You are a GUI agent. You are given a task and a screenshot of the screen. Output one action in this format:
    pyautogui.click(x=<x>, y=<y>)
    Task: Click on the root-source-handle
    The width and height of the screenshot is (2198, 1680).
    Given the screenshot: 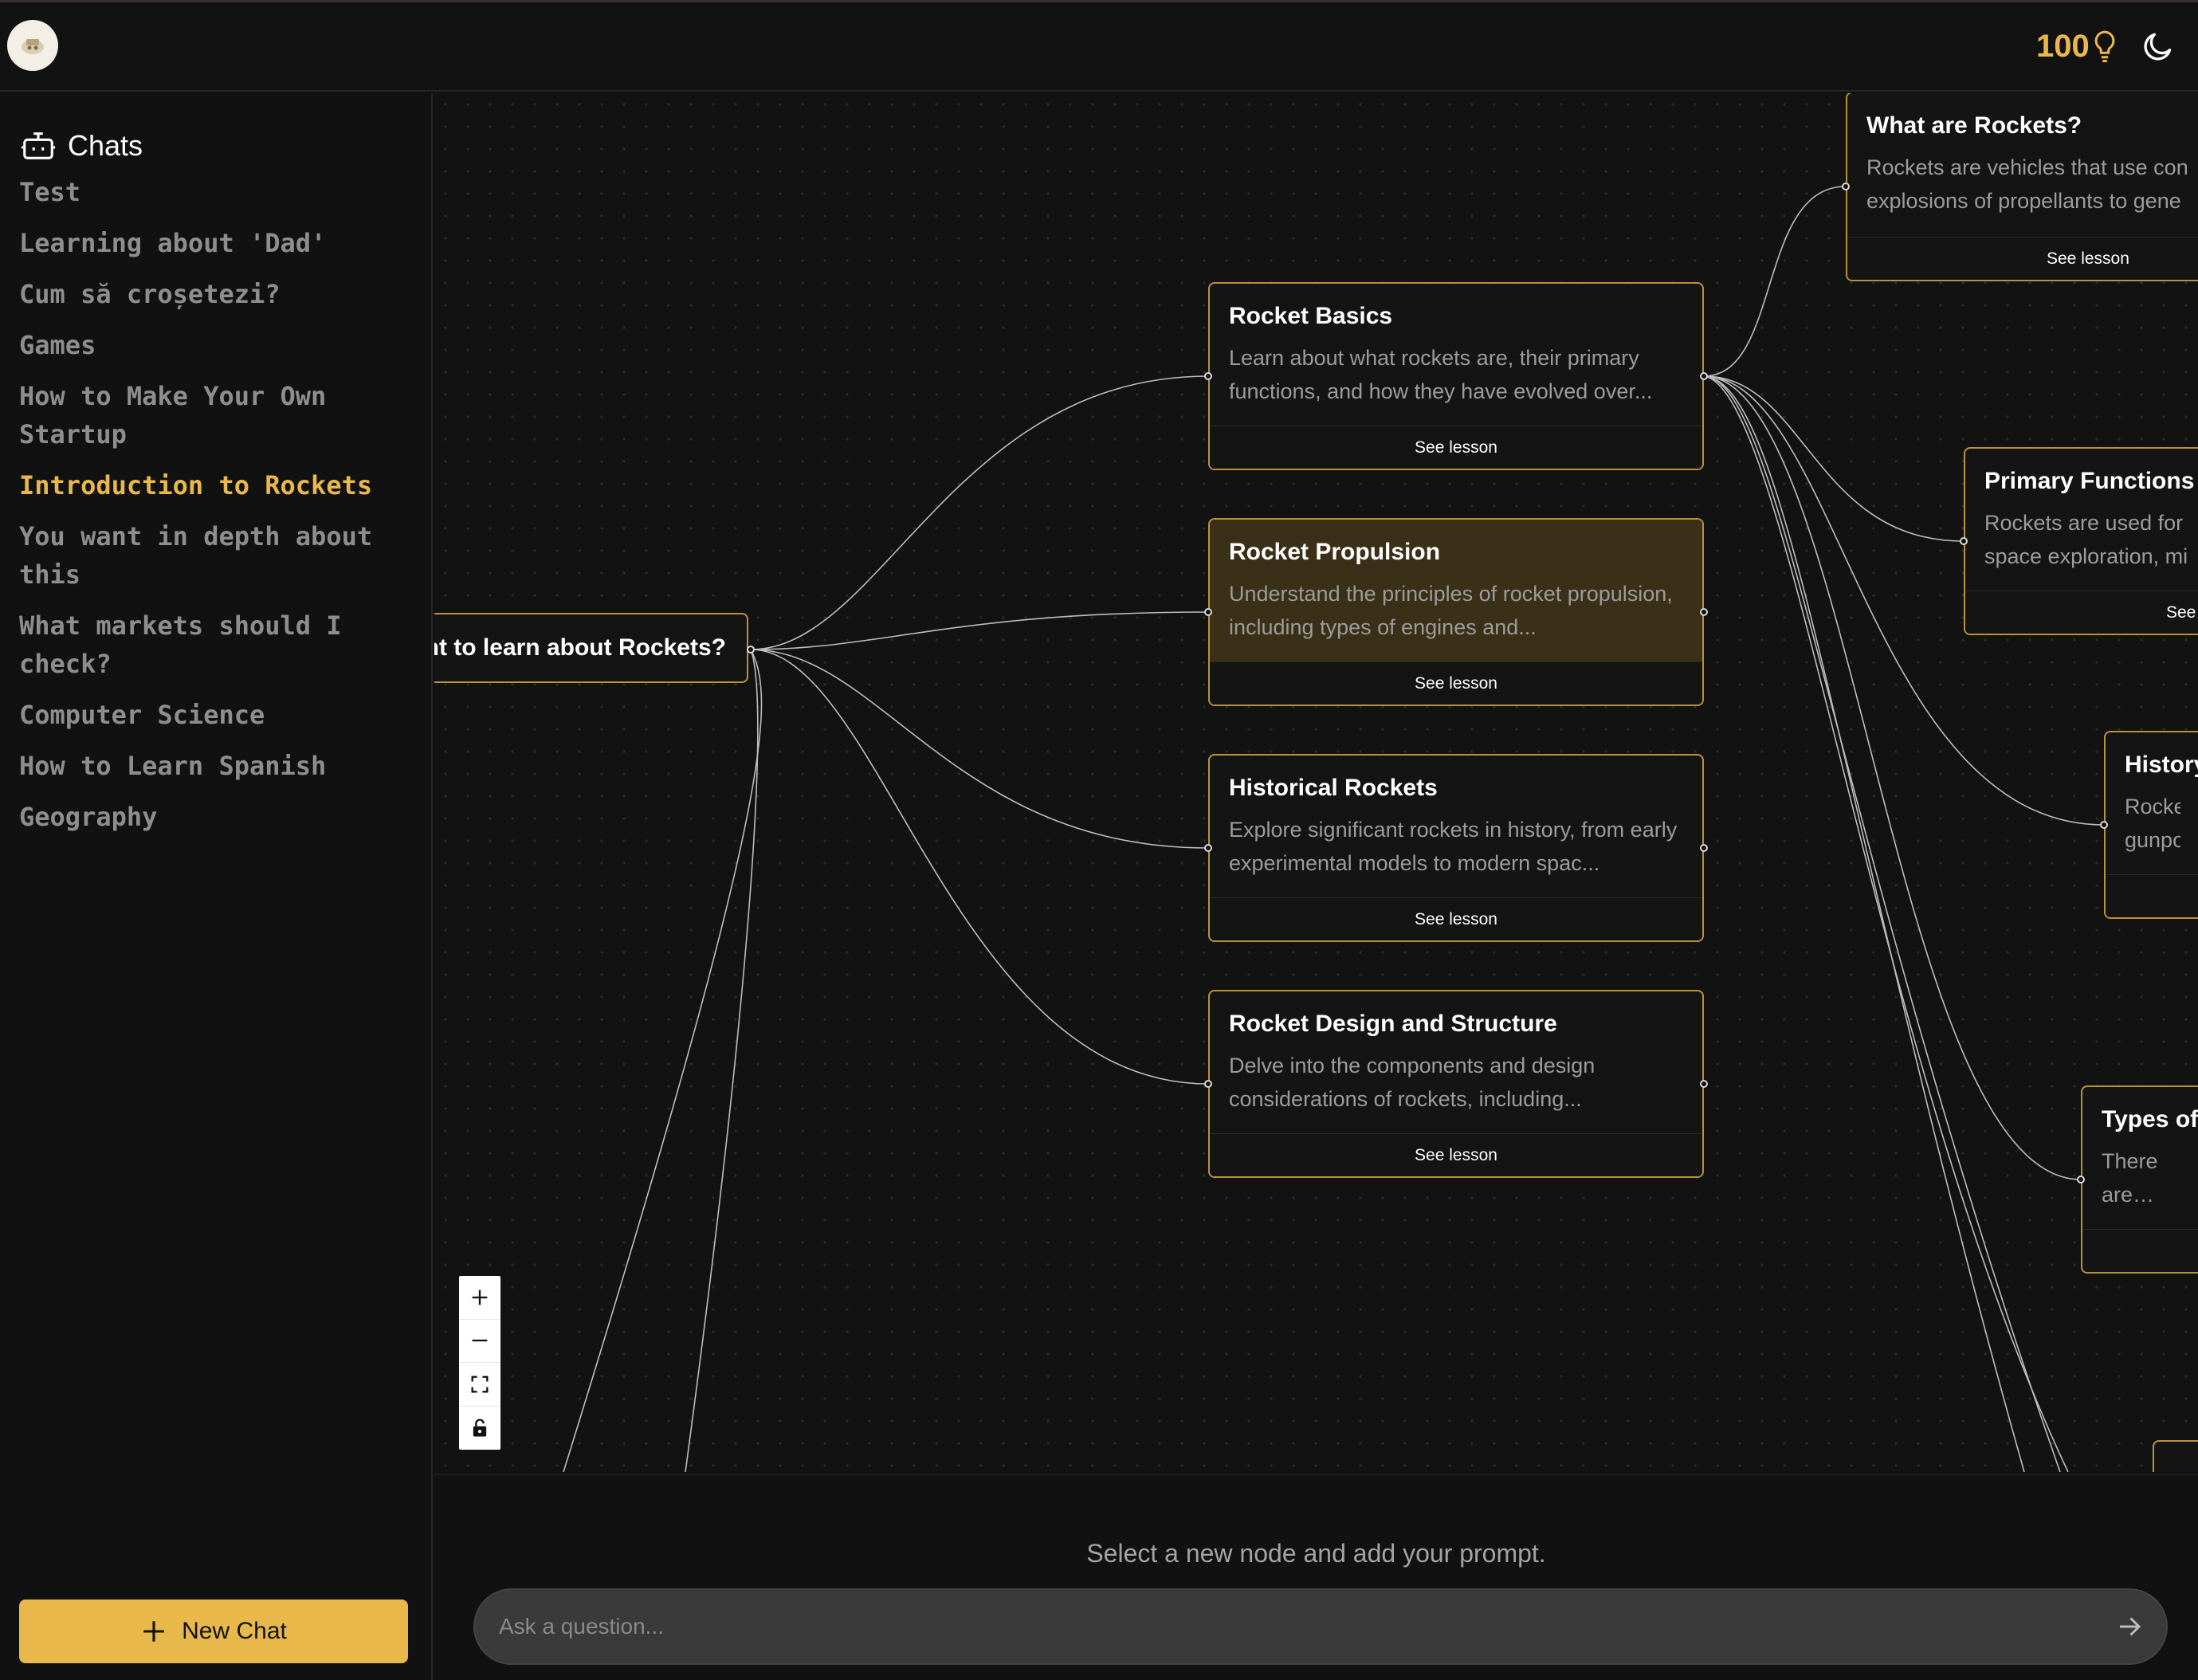 What is the action you would take?
    pyautogui.click(x=751, y=650)
    